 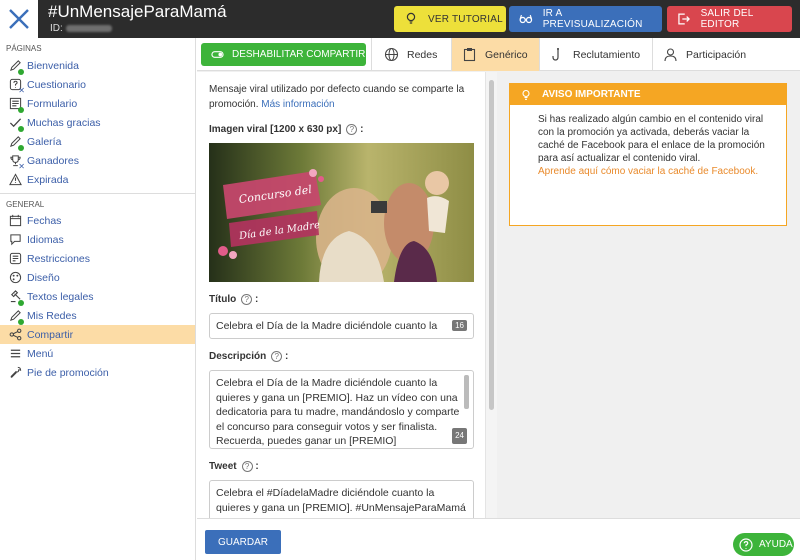 I want to click on palette-icon, so click(x=15, y=278).